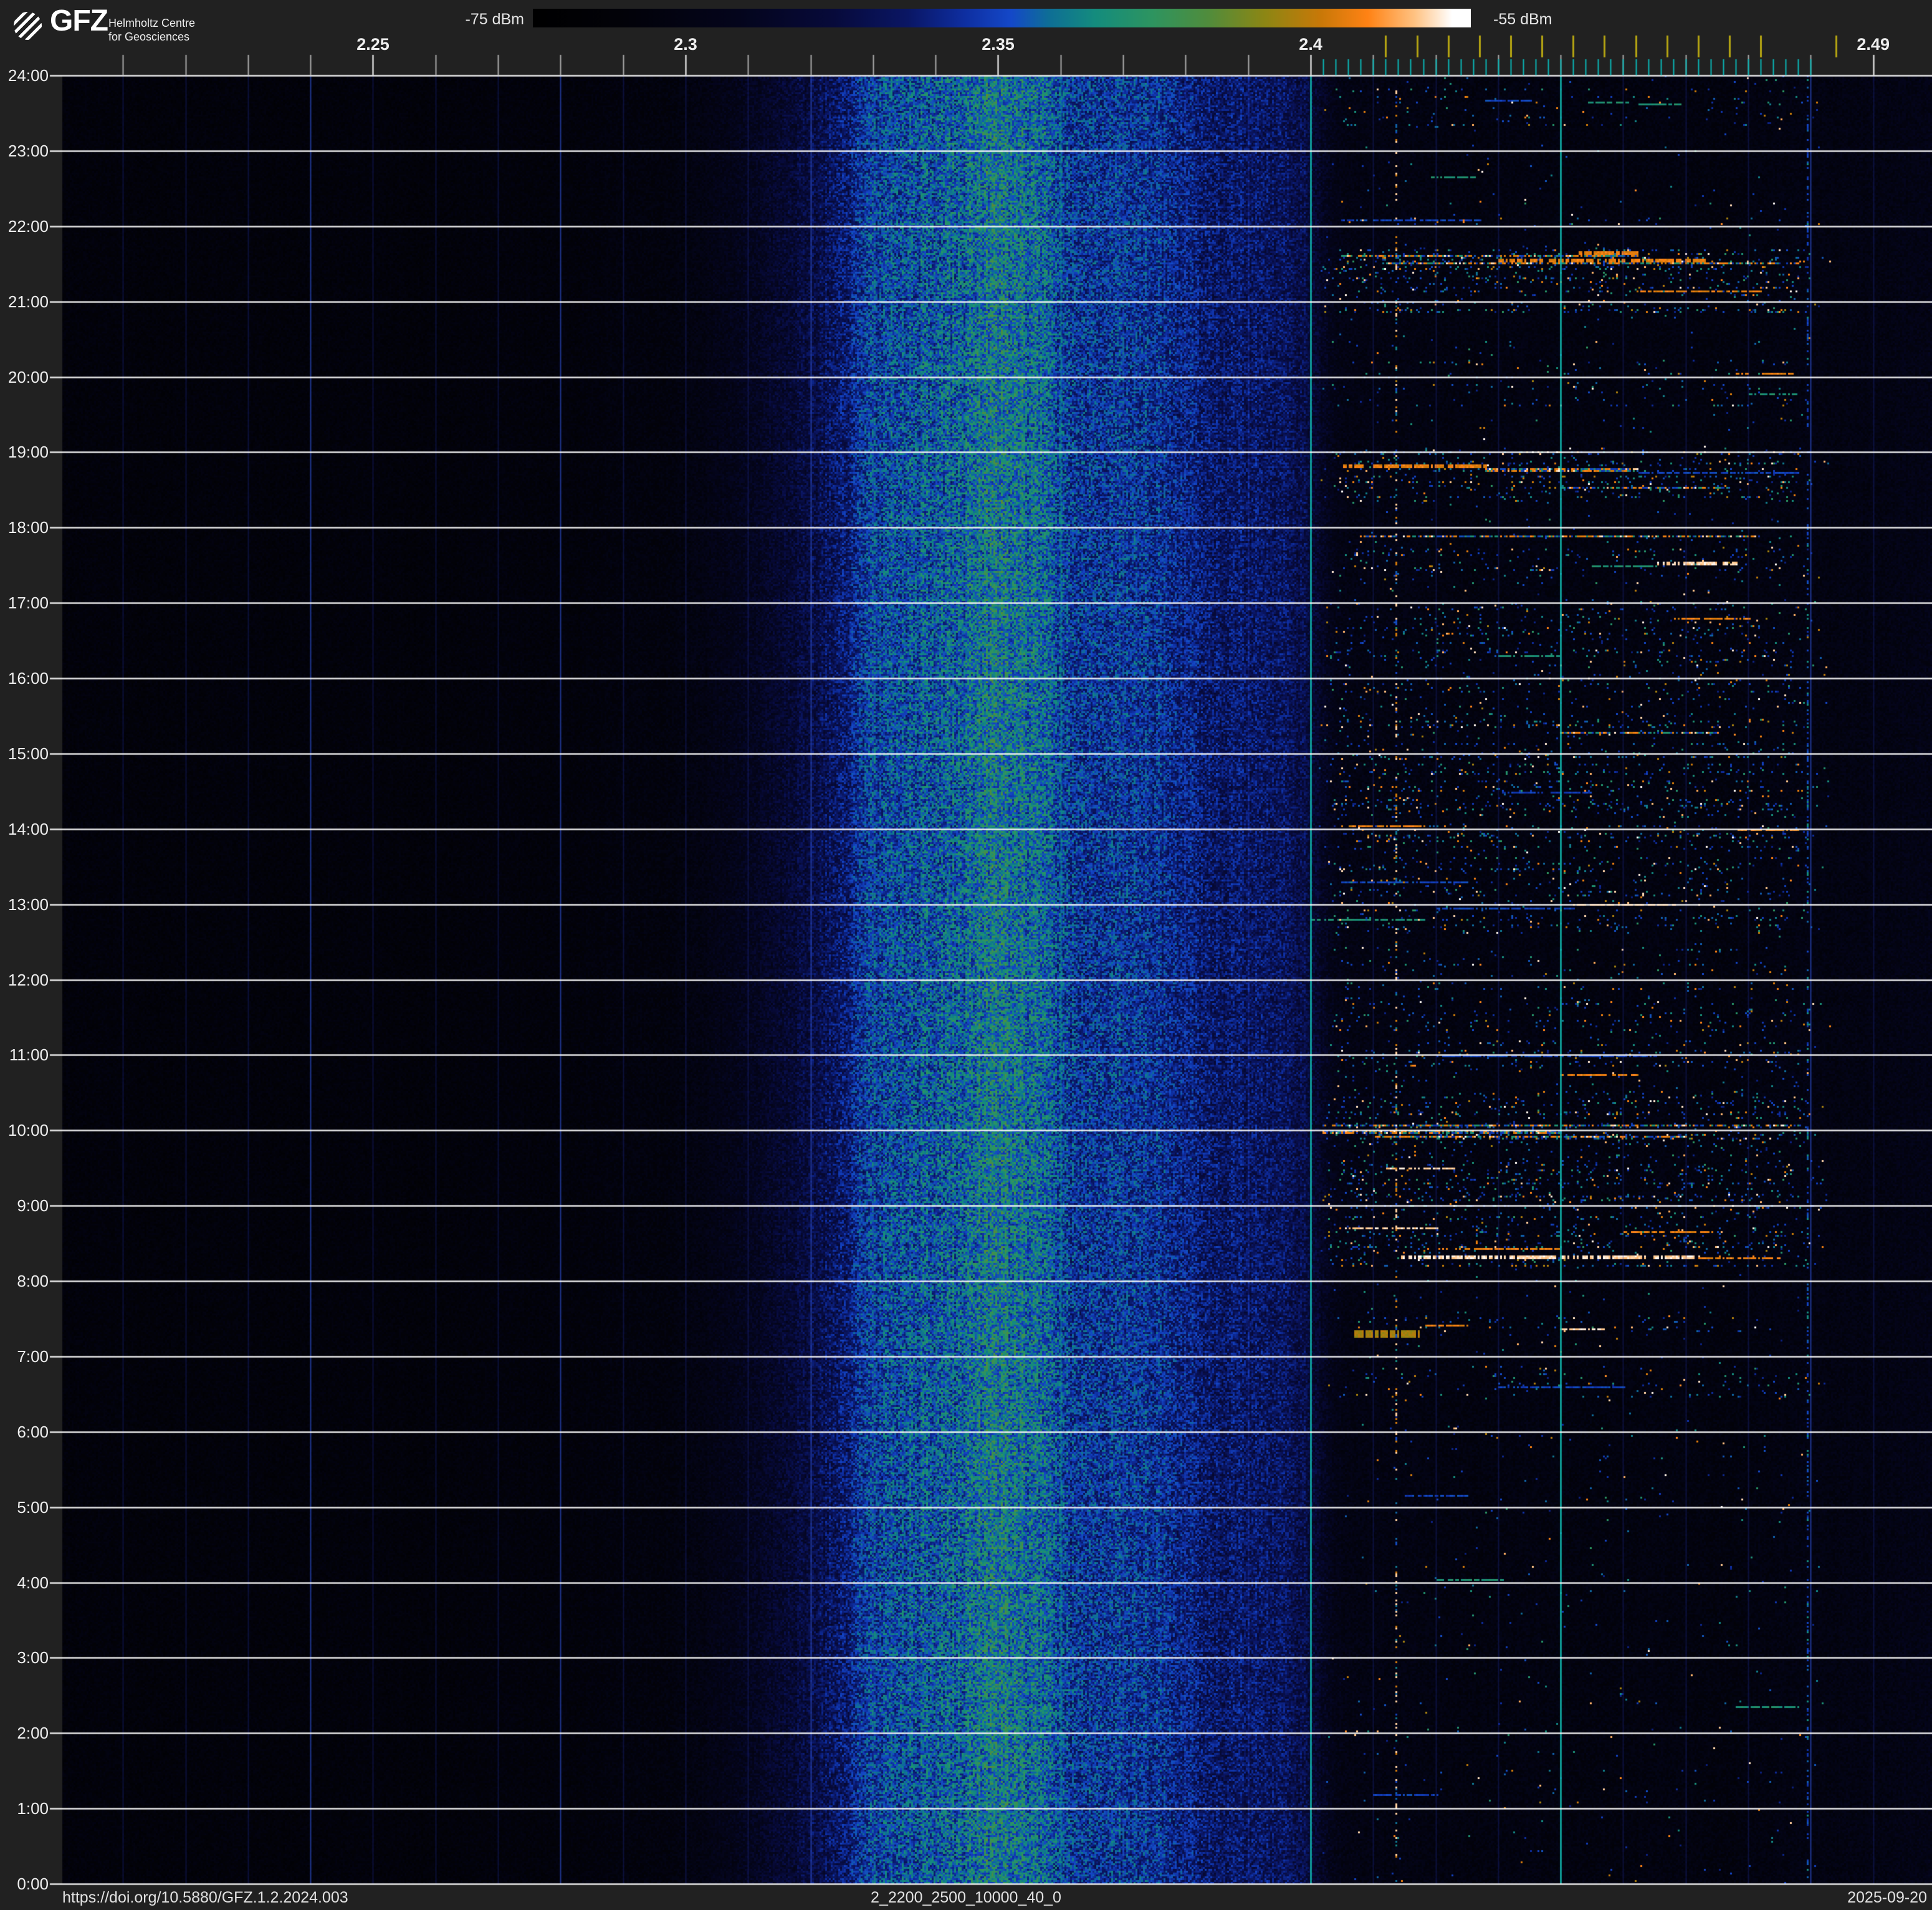 The width and height of the screenshot is (1932, 1910). I want to click on time-tick-label: 7:00, so click(33, 1356).